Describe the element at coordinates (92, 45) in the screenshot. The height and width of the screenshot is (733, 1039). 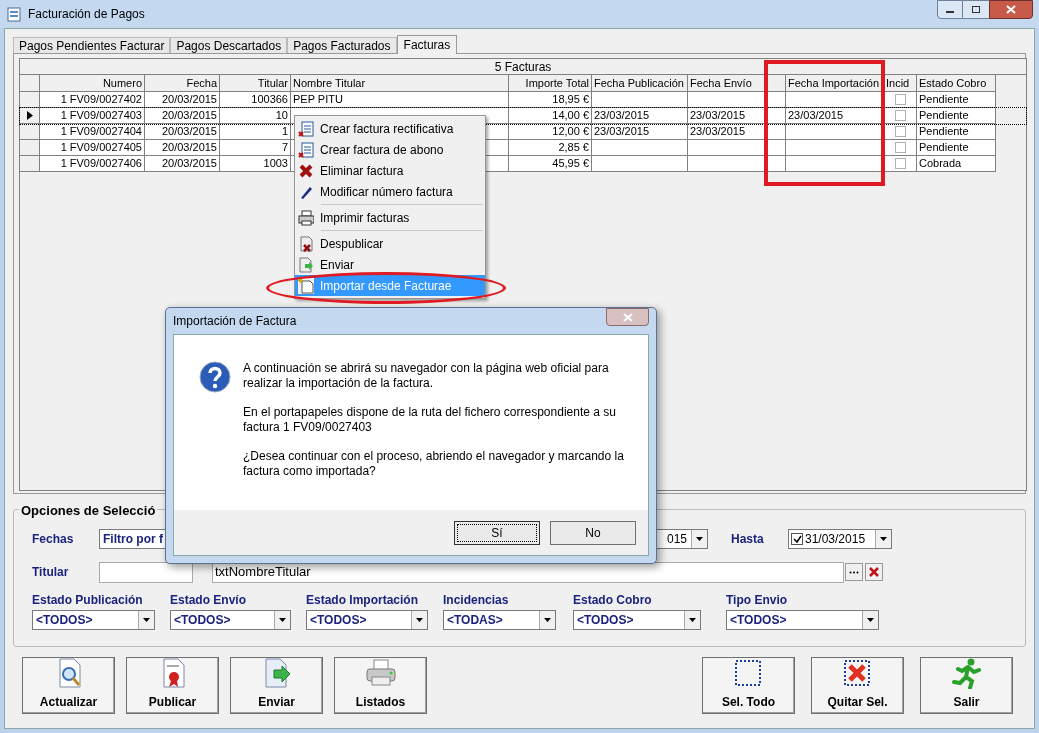
I see `tab: Pagos Pendientes Facturar` at that location.